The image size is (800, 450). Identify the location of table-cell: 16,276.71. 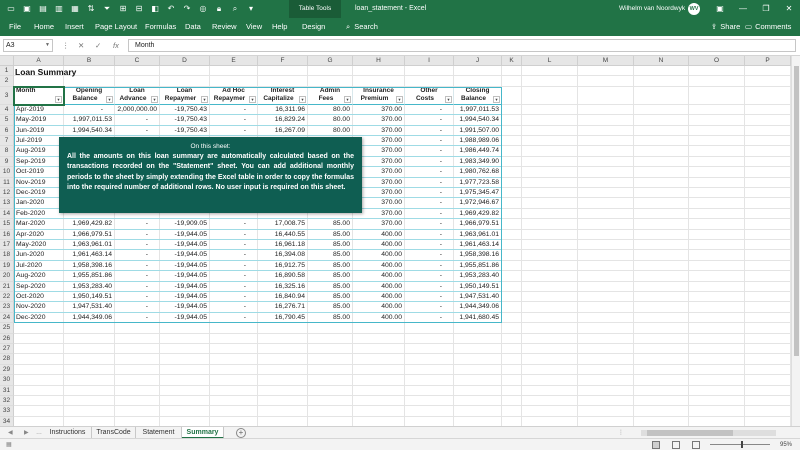
(283, 307).